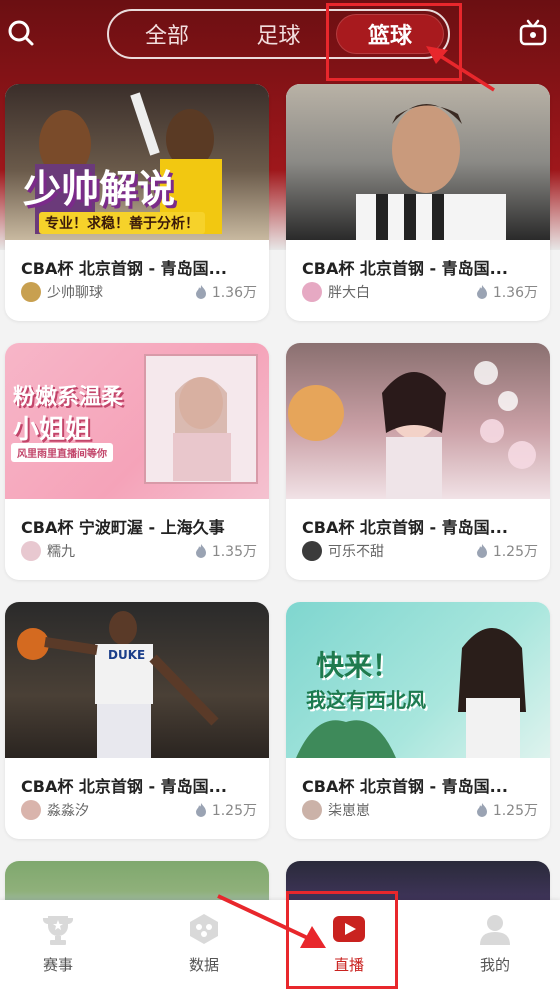 The width and height of the screenshot is (560, 992). I want to click on card-meta: 柒崽崽 1.25万, so click(420, 810).